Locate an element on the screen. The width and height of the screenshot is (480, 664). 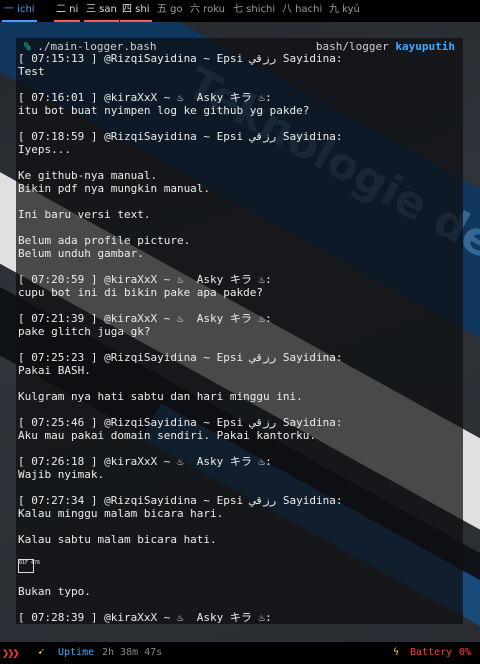
workspace-8: 八 hachi is located at coordinates (302, 10).